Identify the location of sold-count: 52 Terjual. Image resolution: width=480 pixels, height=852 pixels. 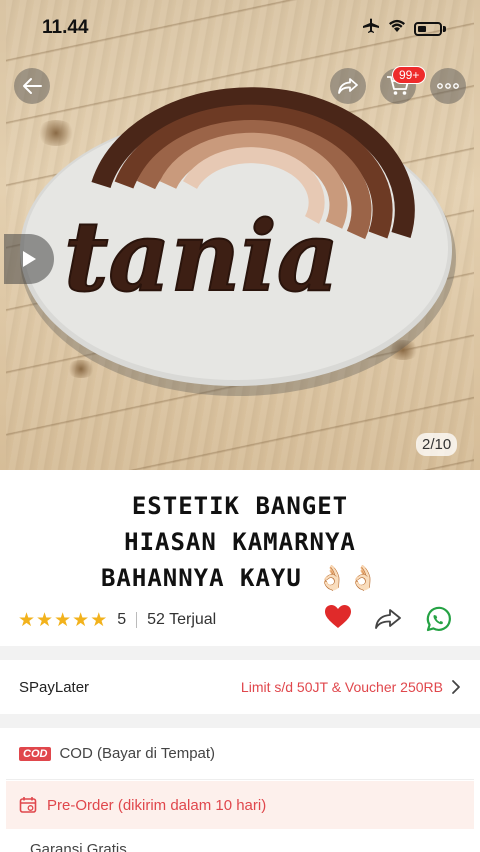
(182, 619).